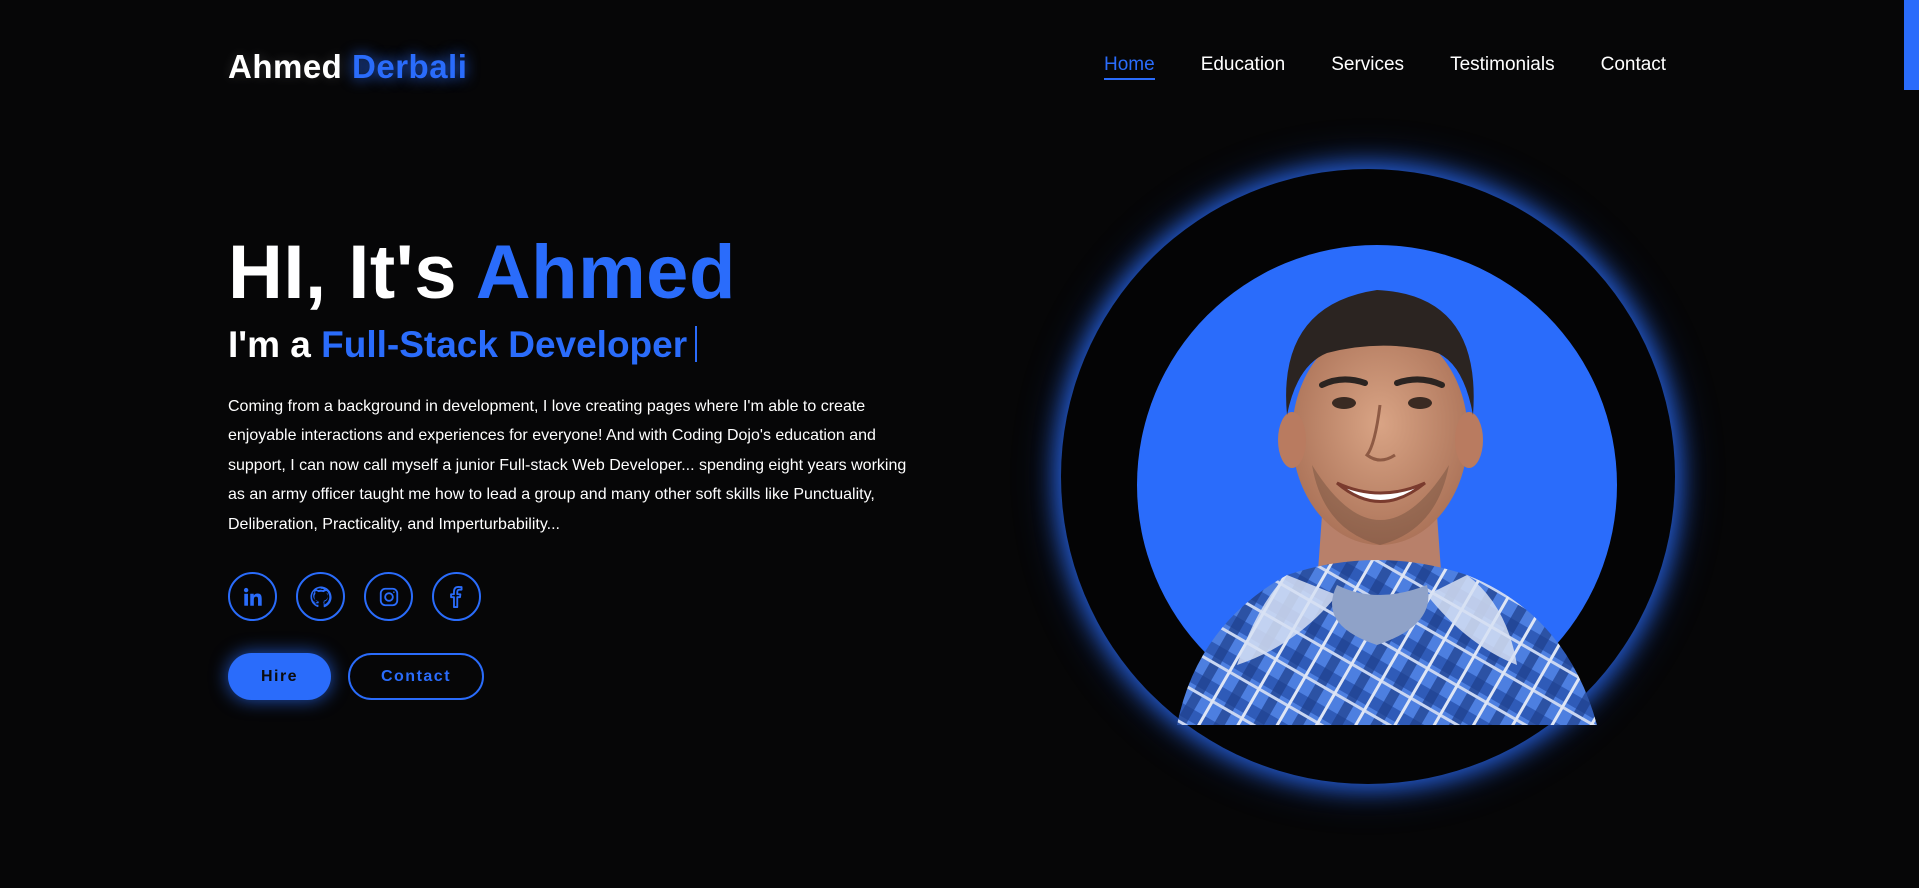  What do you see at coordinates (1129, 67) in the screenshot?
I see `nav-link-home: Home` at bounding box center [1129, 67].